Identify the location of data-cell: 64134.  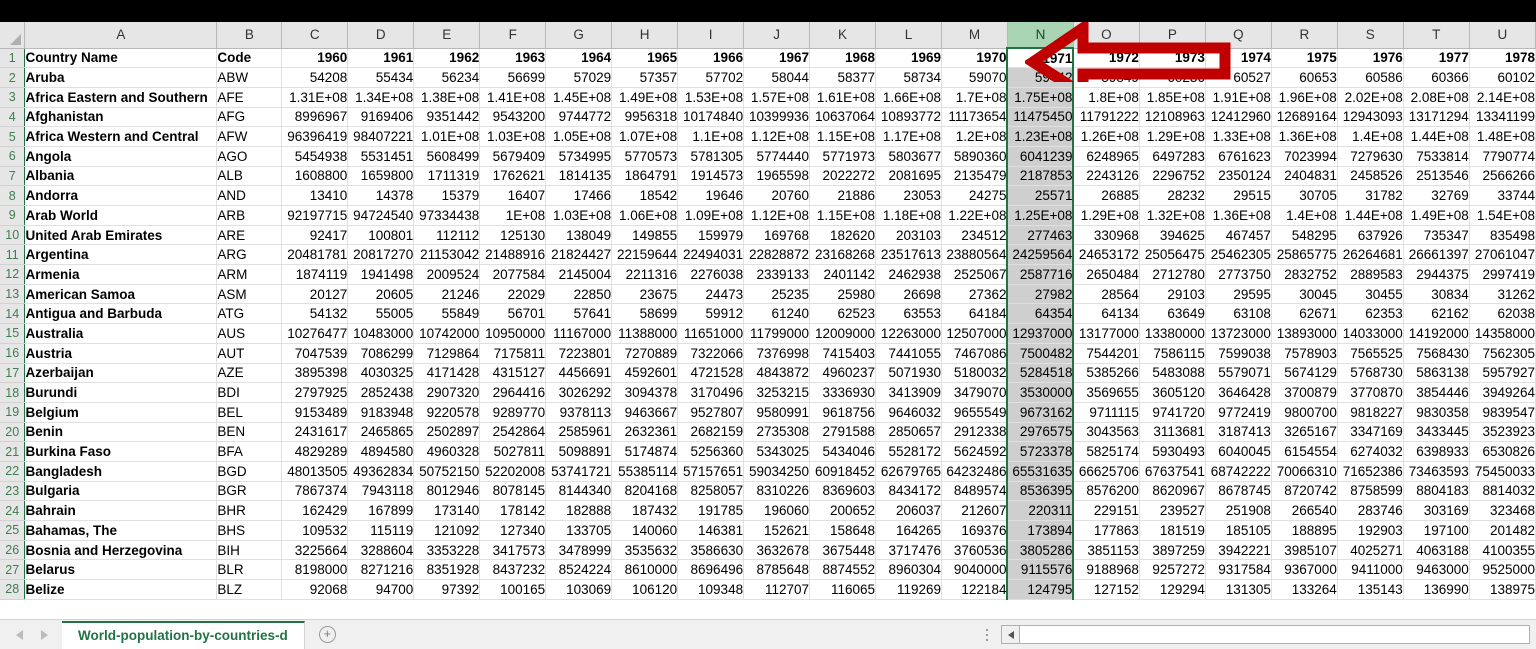
(1106, 314).